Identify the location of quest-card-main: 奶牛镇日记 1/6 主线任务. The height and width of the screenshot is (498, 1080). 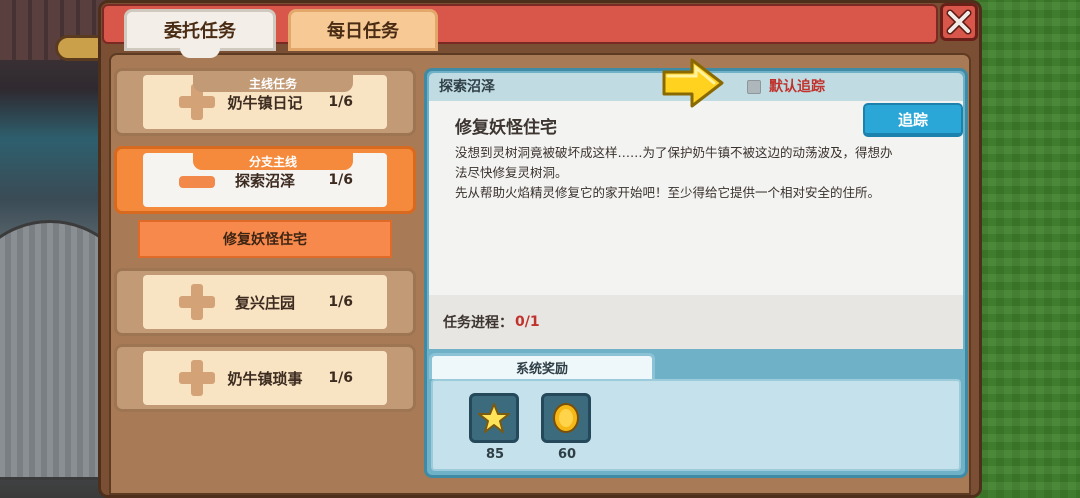
(265, 102).